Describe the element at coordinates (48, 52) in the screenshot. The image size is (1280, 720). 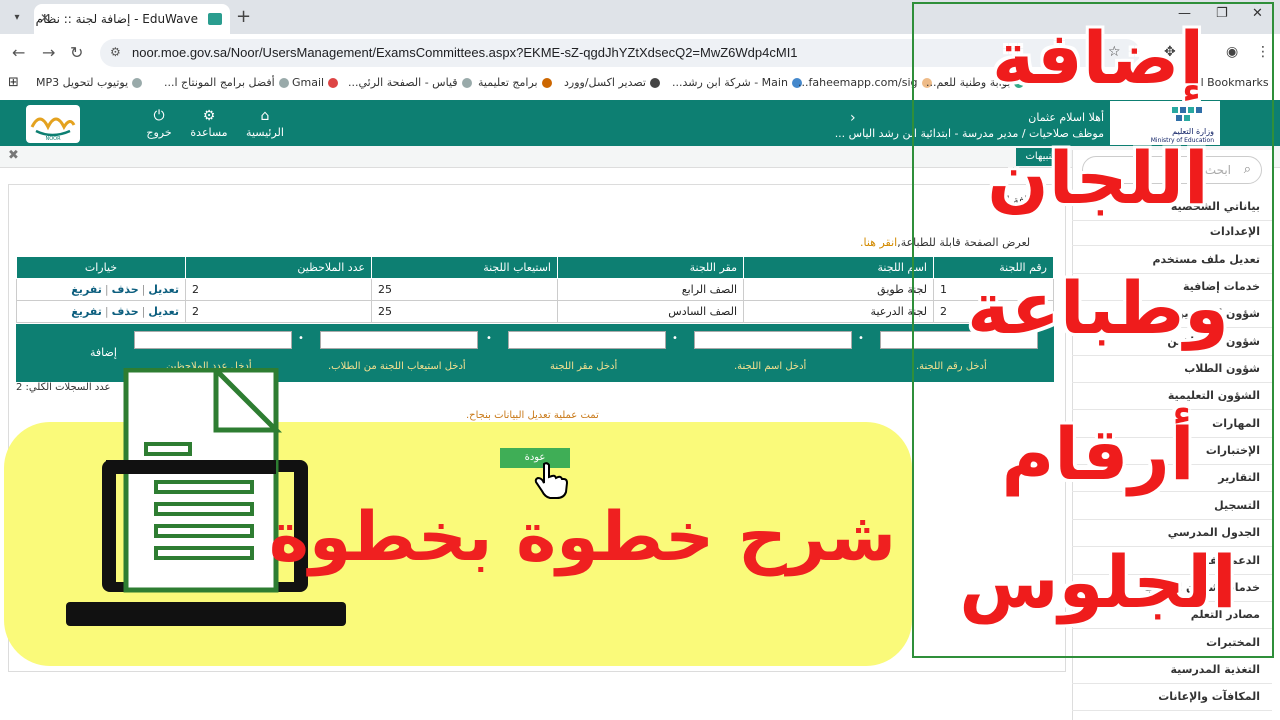
I see `forward-icon: →` at that location.